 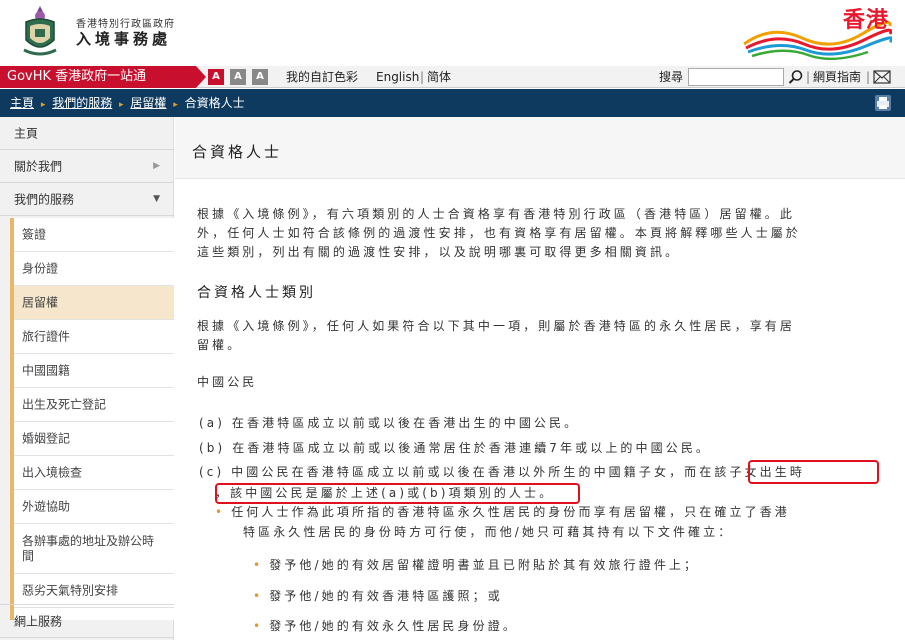 I want to click on custom-color-link: 我的自訂色彩, so click(x=322, y=77).